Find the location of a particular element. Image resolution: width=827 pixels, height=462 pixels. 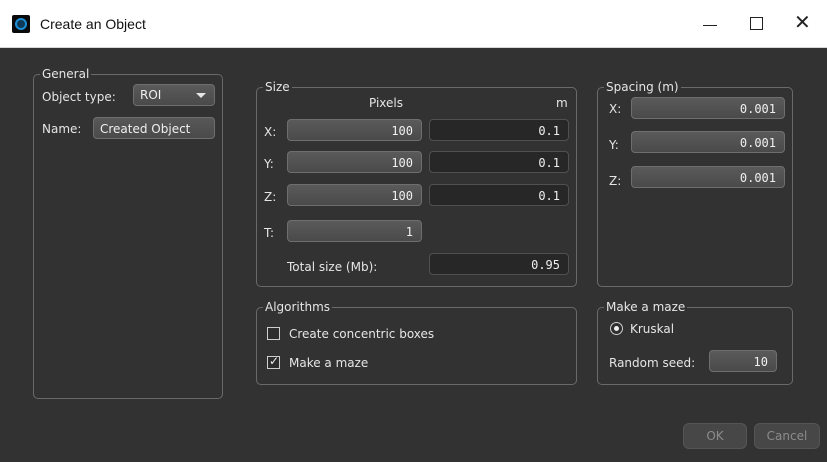

close-button: ✕ is located at coordinates (803, 24).